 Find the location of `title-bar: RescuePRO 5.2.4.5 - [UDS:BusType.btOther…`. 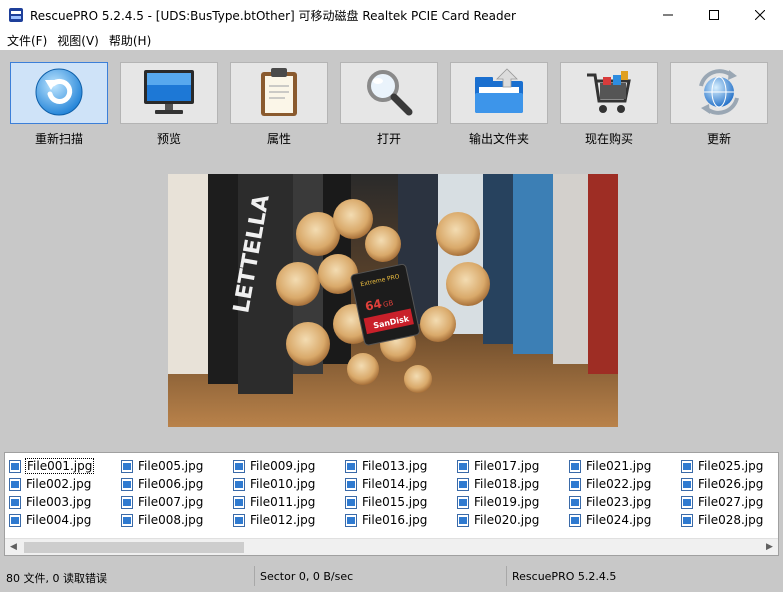

title-bar: RescuePRO 5.2.4.5 - [UDS:BusType.btOther… is located at coordinates (391, 15).